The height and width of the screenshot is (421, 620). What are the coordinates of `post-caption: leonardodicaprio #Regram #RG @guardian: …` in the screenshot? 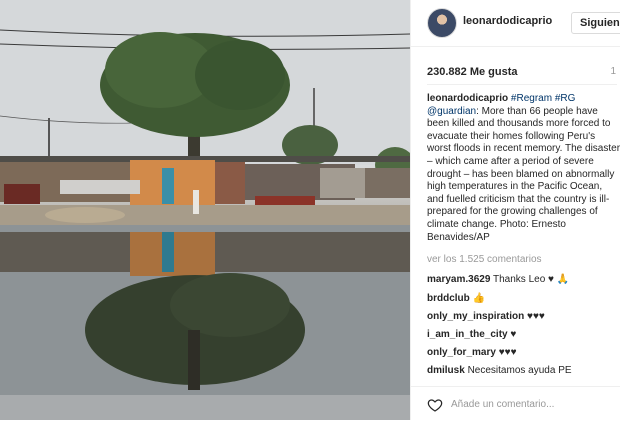 It's located at (523, 168).